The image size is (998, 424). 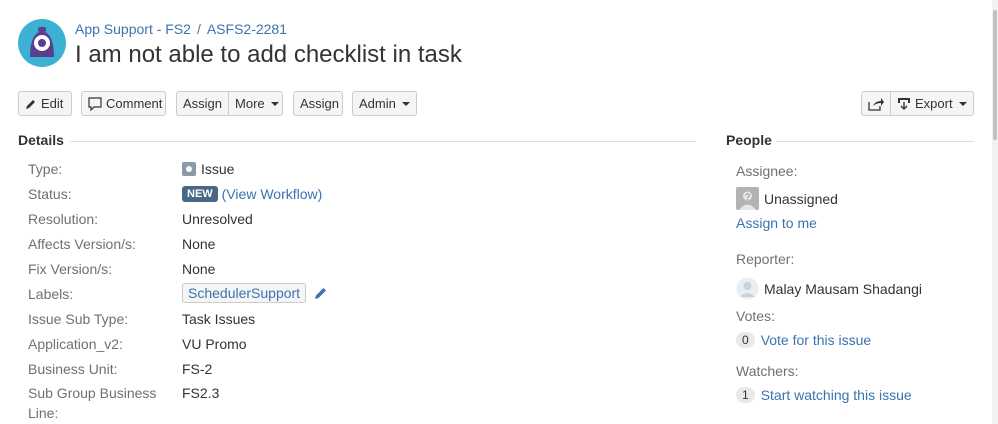 What do you see at coordinates (50, 194) in the screenshot?
I see `field-label-status: Status:` at bounding box center [50, 194].